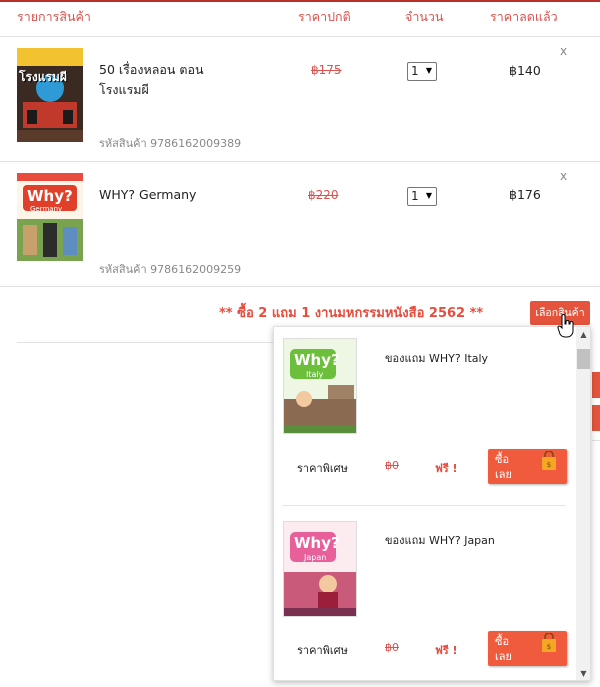  I want to click on buy-now-button-2: ซื้อ เลย $, so click(527, 648).